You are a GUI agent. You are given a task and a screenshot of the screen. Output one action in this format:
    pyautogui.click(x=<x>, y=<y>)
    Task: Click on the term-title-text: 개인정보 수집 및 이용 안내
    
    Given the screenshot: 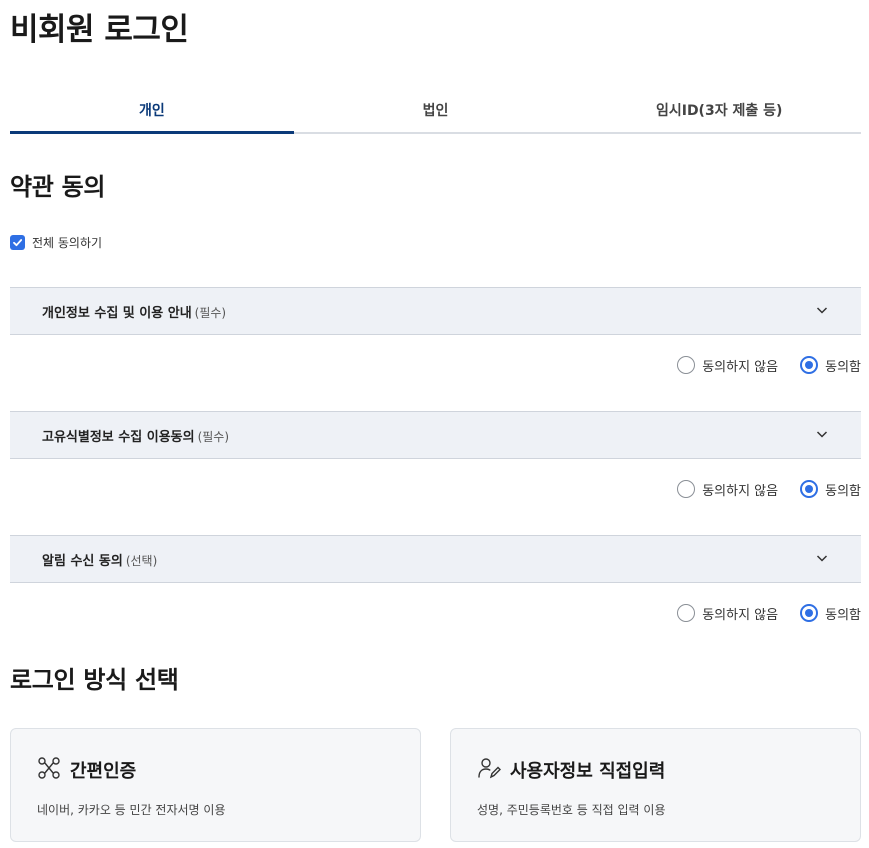 What is the action you would take?
    pyautogui.click(x=117, y=313)
    